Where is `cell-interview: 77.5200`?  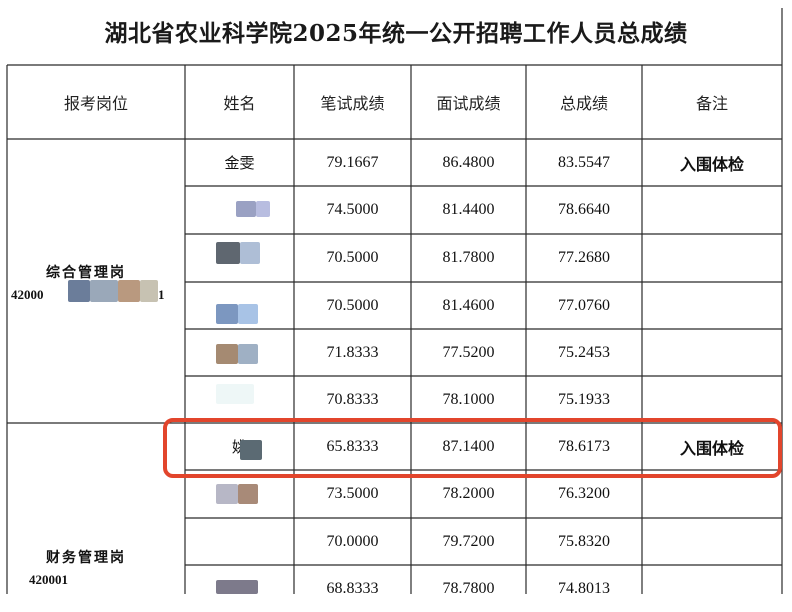 cell-interview: 77.5200 is located at coordinates (468, 352).